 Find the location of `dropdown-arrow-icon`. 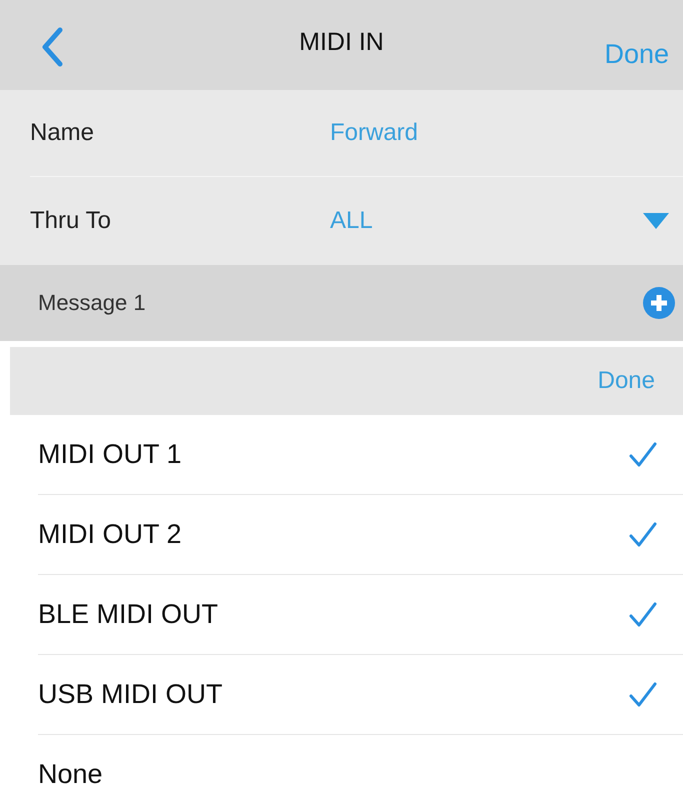

dropdown-arrow-icon is located at coordinates (656, 221).